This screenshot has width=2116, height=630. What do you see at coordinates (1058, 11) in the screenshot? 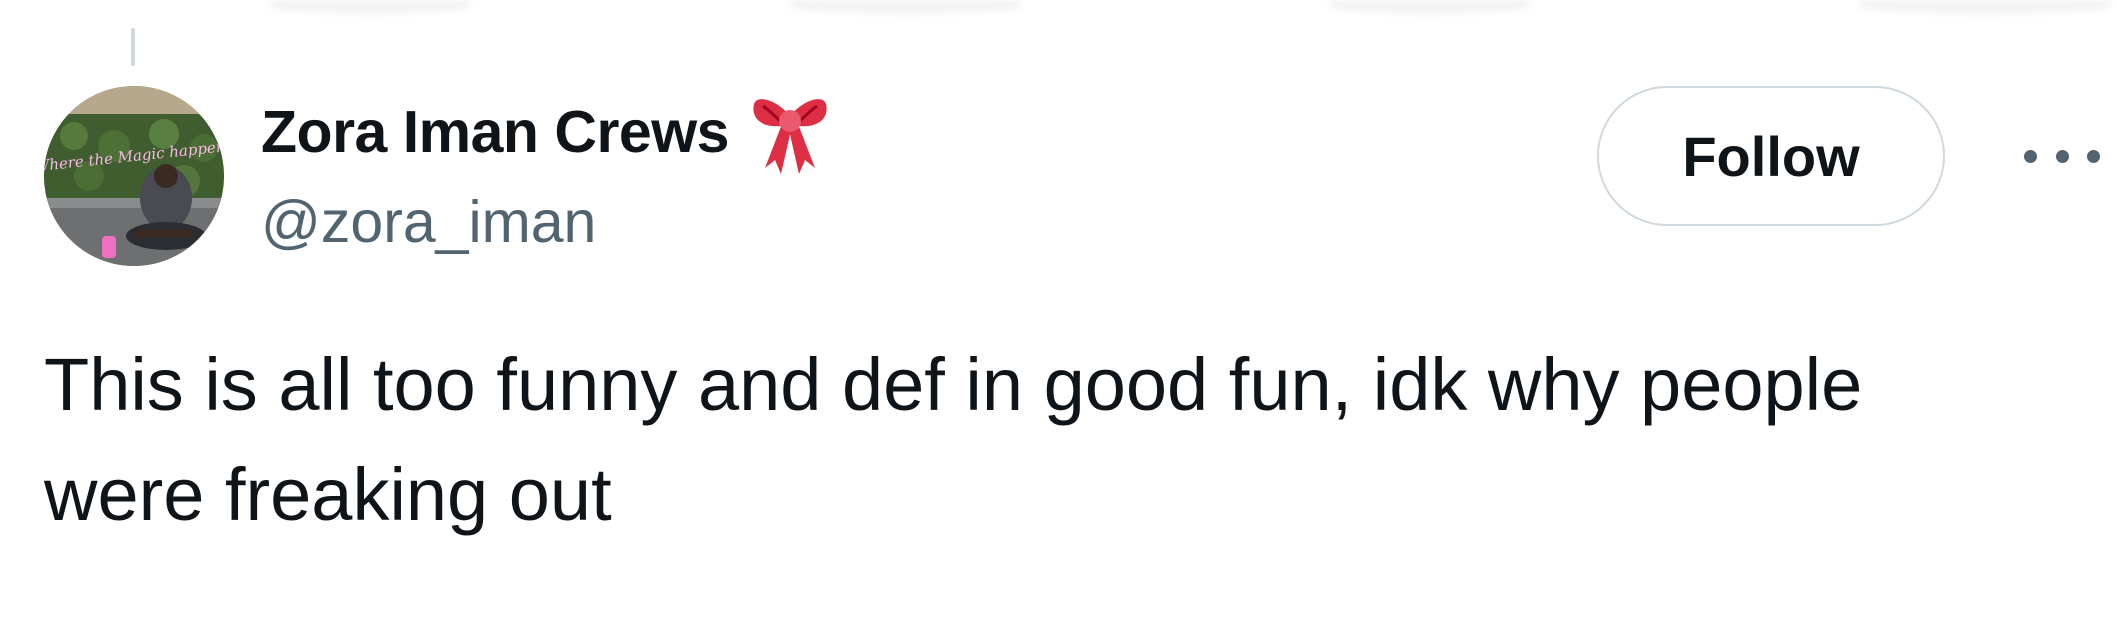
I see `previous-tweet-edge` at bounding box center [1058, 11].